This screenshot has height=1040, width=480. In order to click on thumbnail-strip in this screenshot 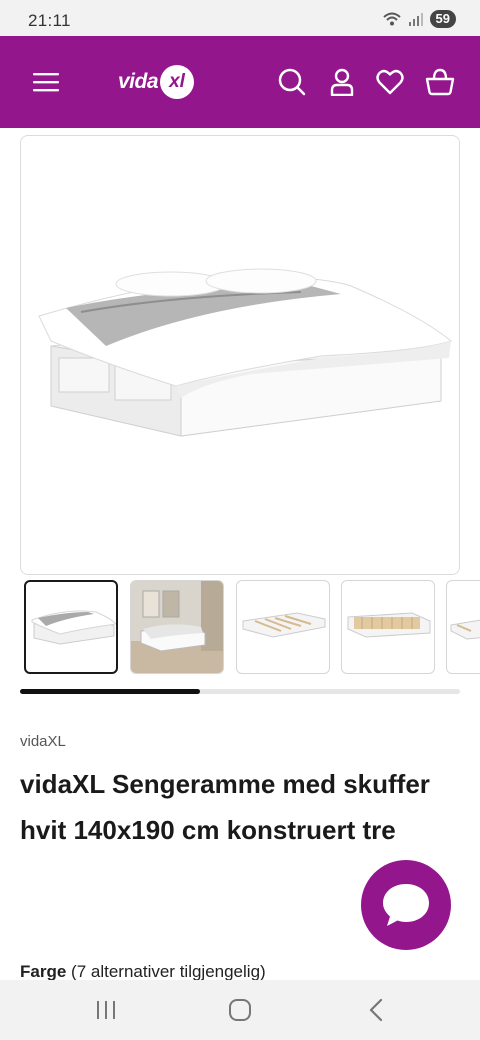, I will do `click(252, 628)`.